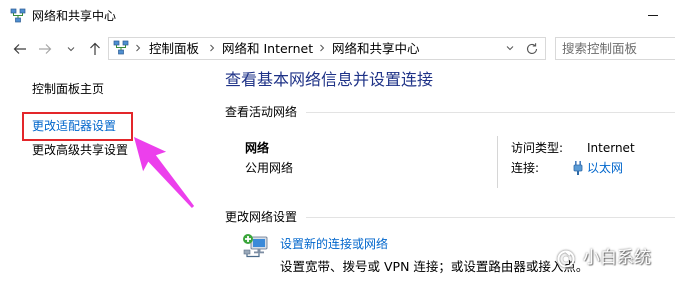 This screenshot has width=675, height=284. What do you see at coordinates (605, 168) in the screenshot?
I see `connection-link-ethernet: 以太网` at bounding box center [605, 168].